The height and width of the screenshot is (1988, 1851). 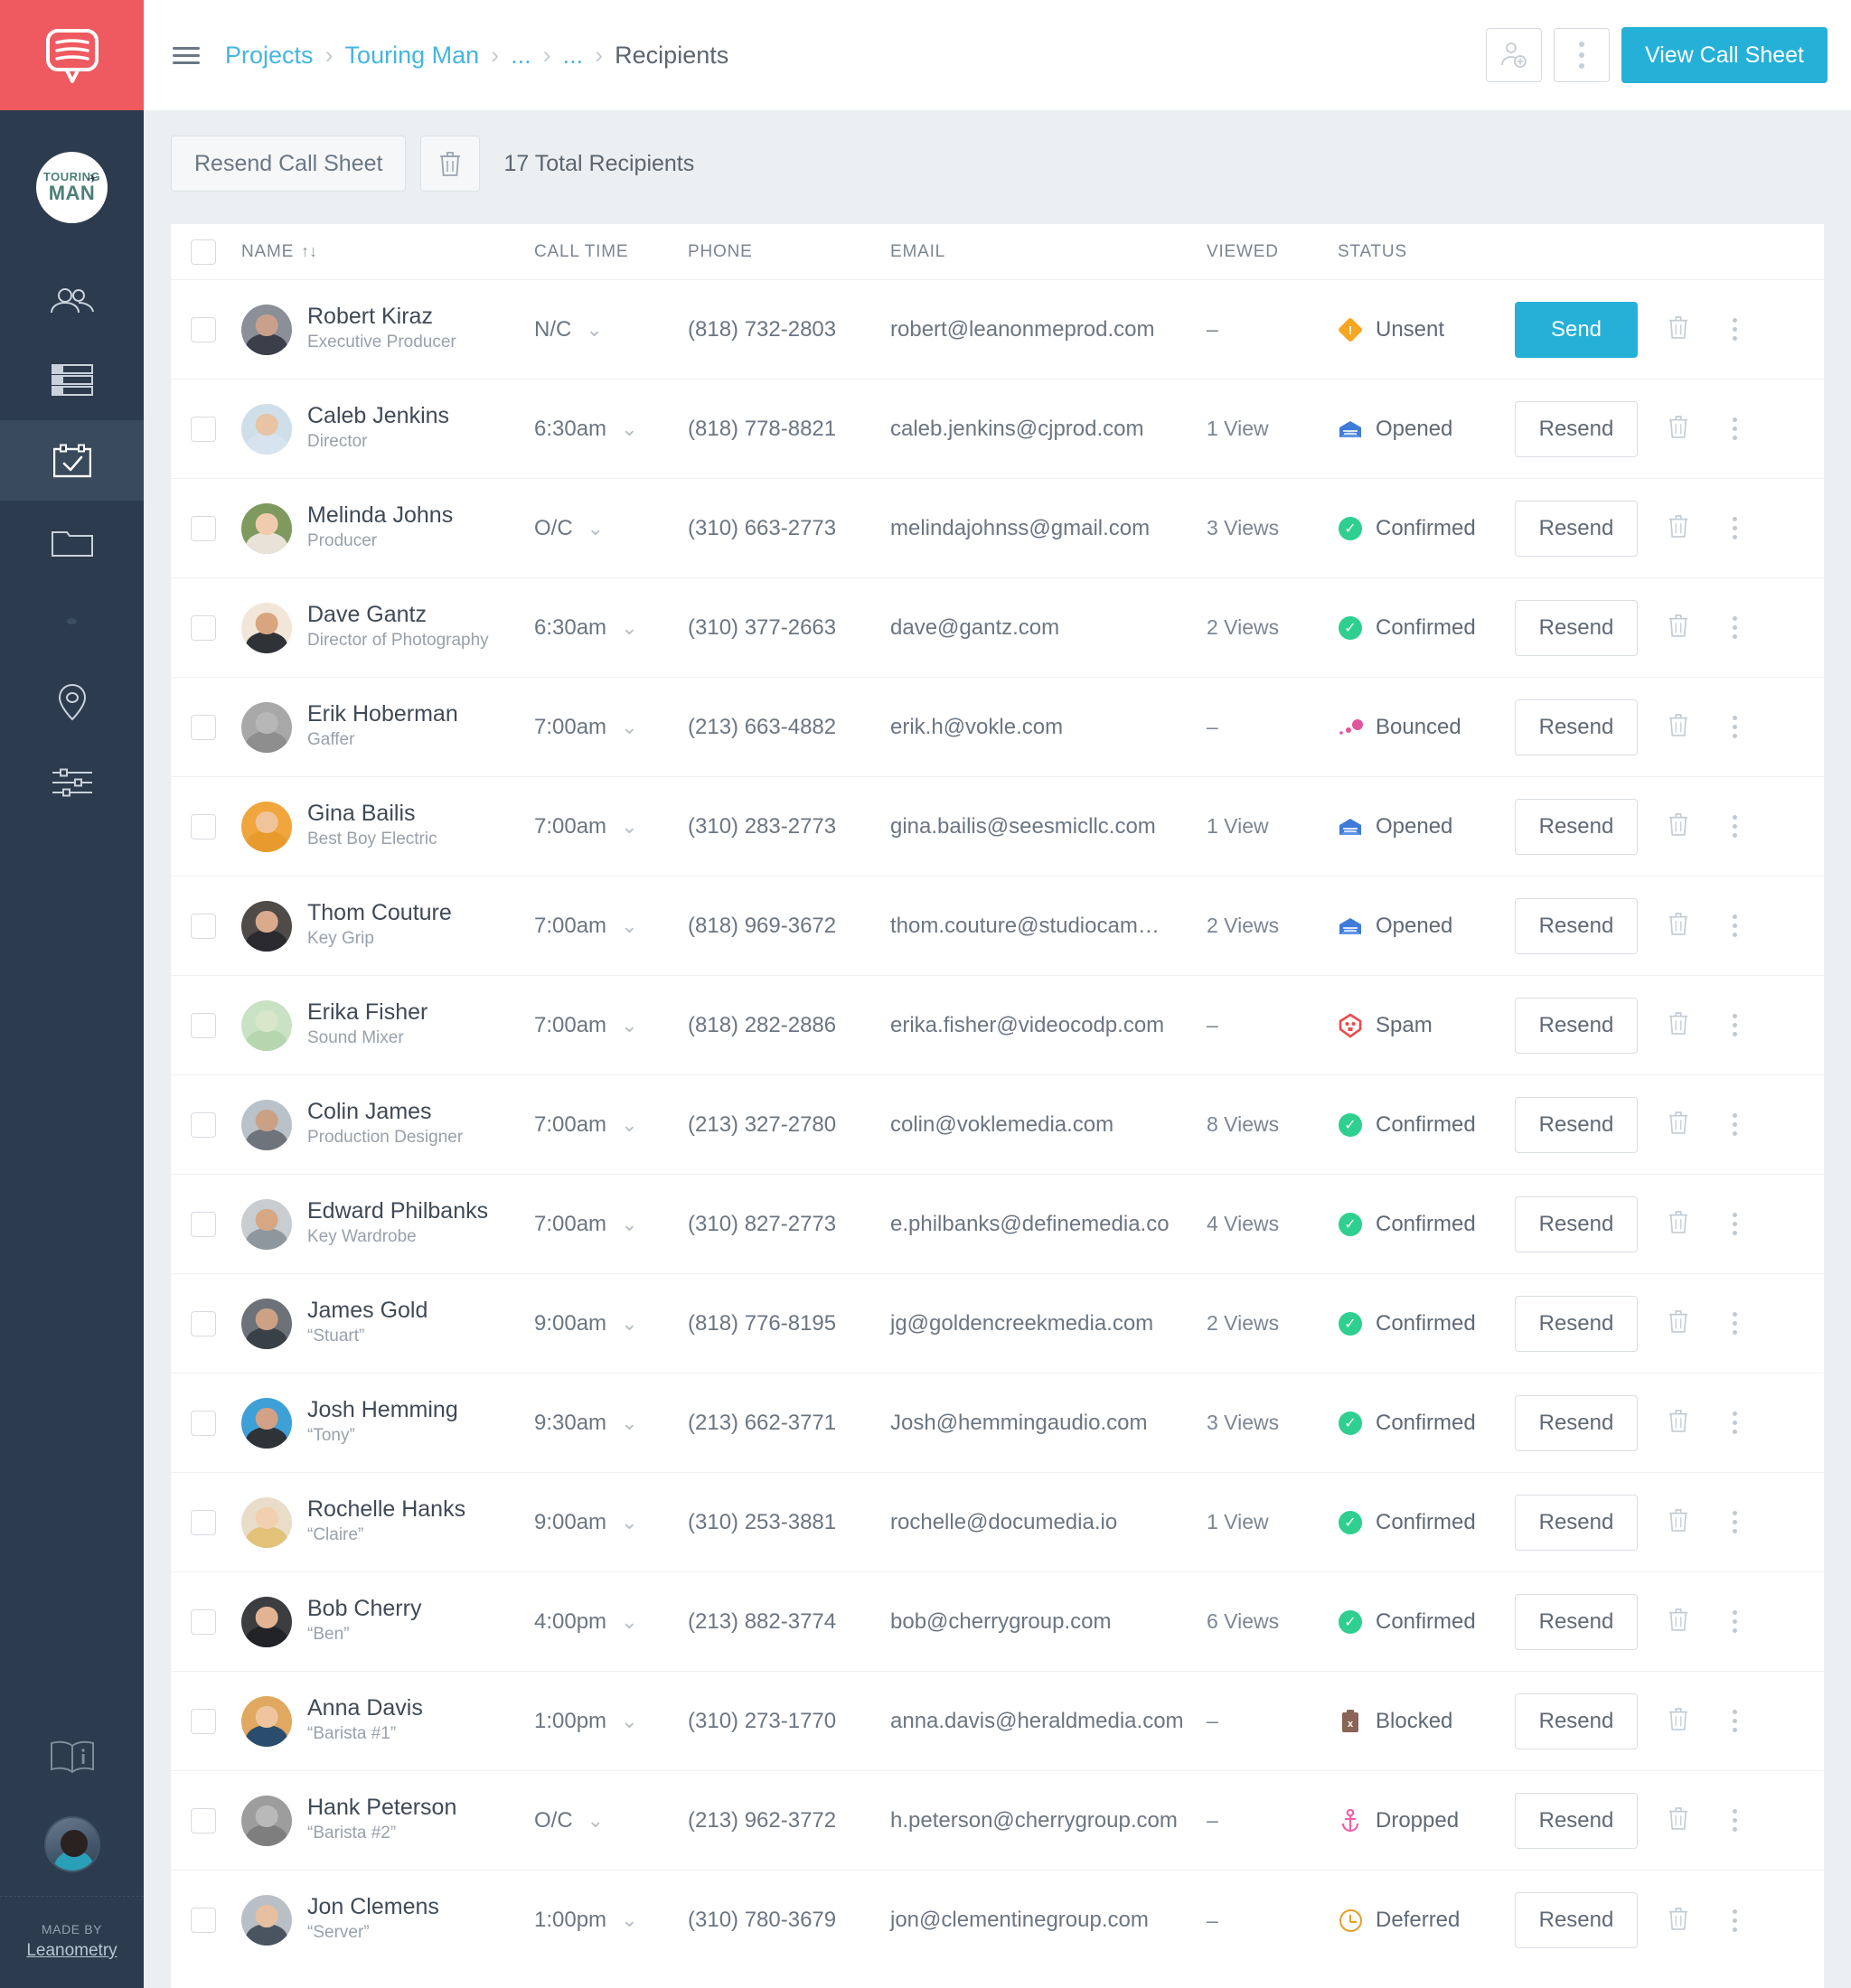 I want to click on send-button: Send, so click(x=1576, y=329).